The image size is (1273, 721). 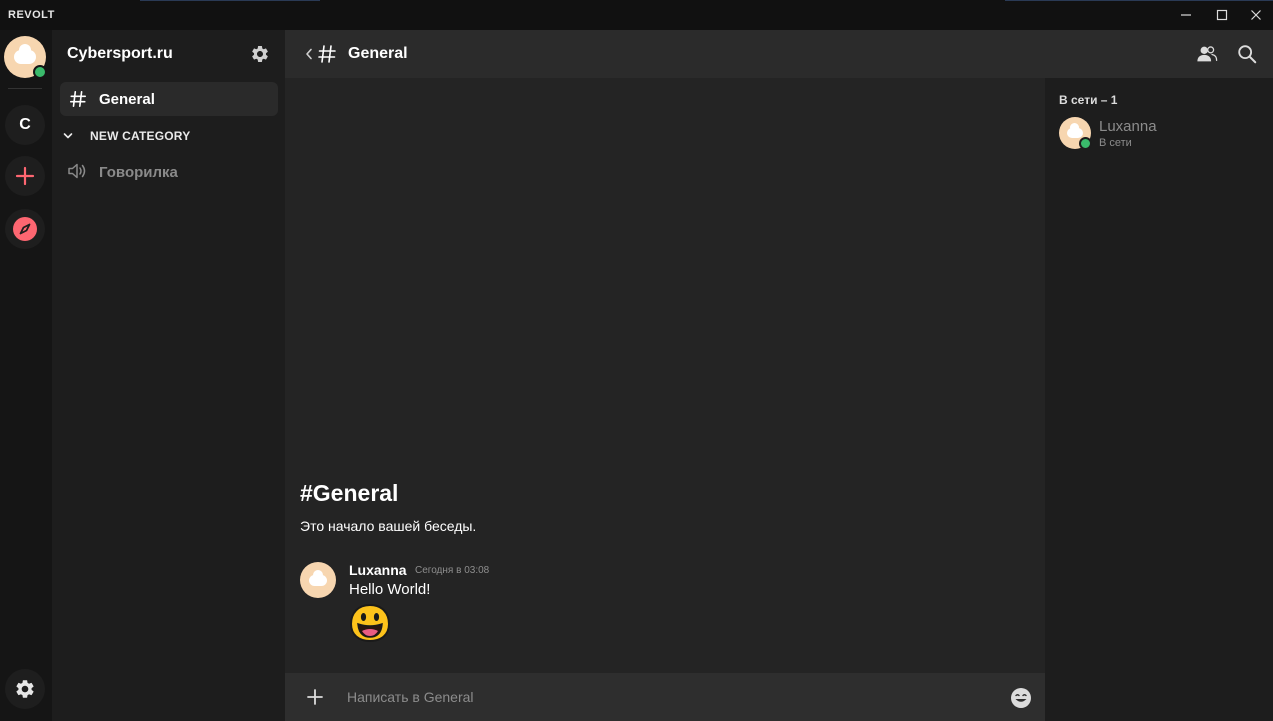 I want to click on minimize-button, so click(x=1186, y=15).